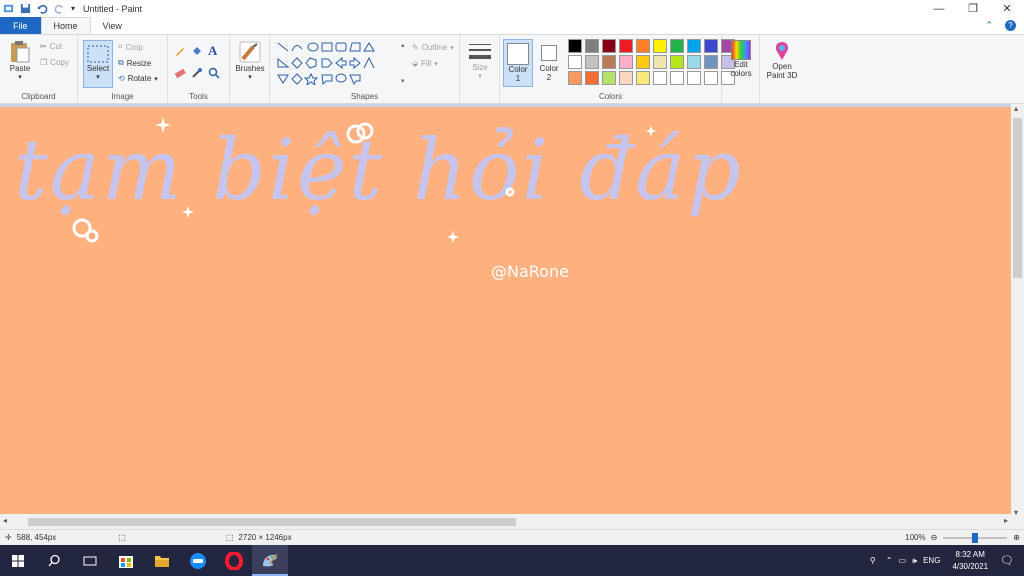 The height and width of the screenshot is (576, 1024). Describe the element at coordinates (54, 560) in the screenshot. I see `search-button` at that location.